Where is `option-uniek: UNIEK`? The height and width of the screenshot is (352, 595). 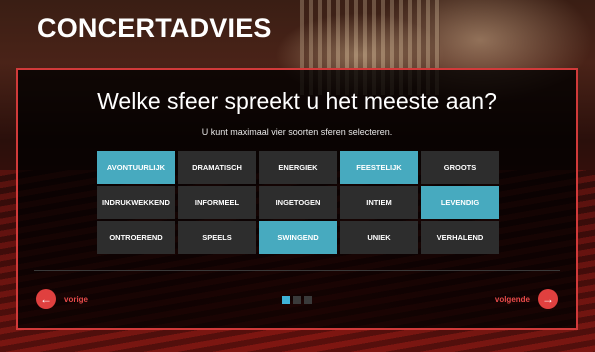 option-uniek: UNIEK is located at coordinates (379, 237).